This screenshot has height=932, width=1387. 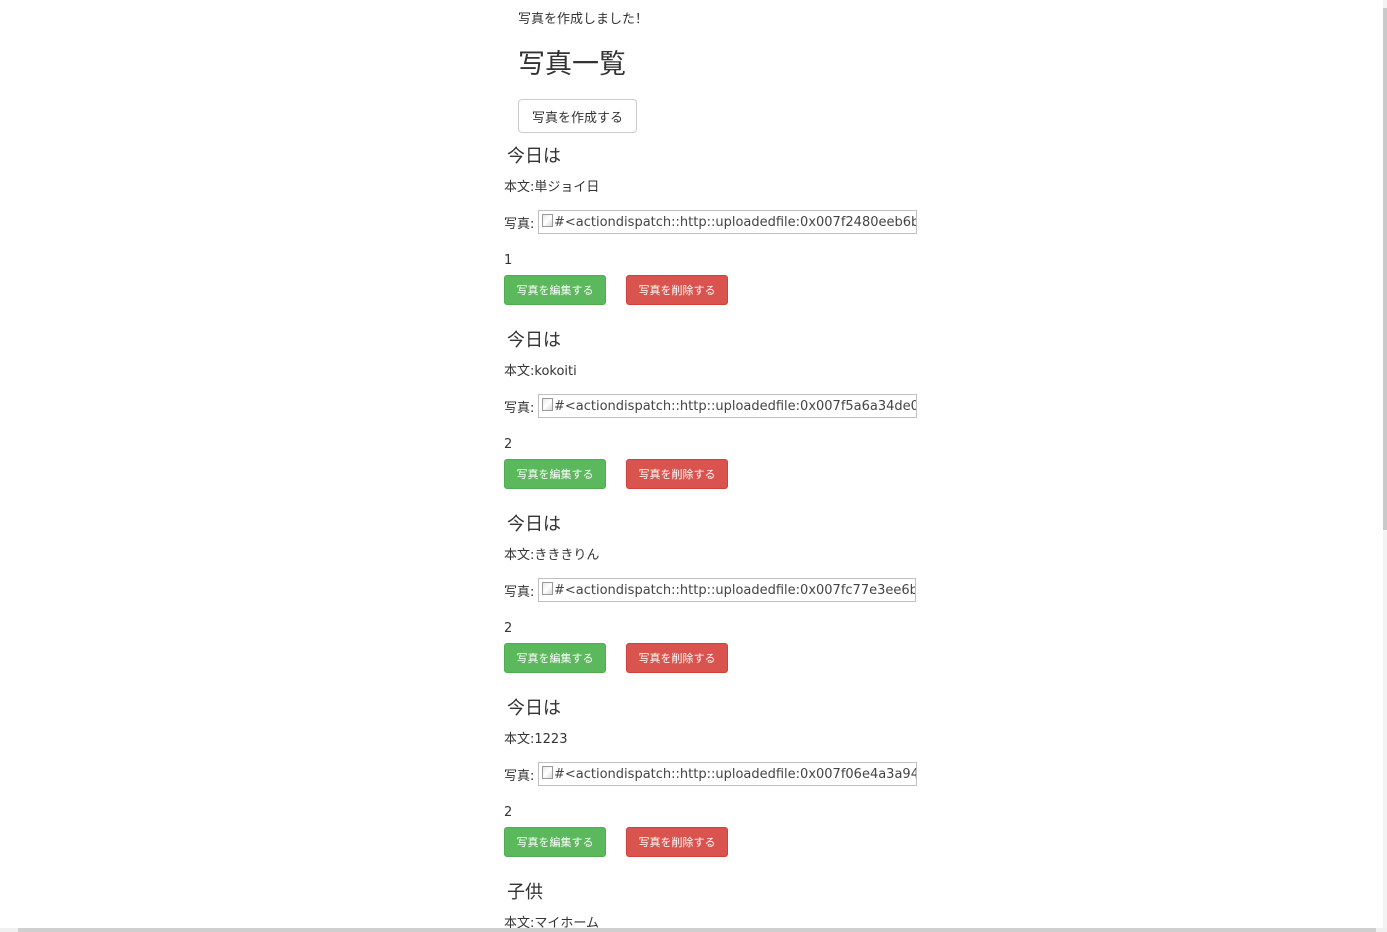 What do you see at coordinates (552, 187) in the screenshot?
I see `post-body: 本文:単ジョイ日` at bounding box center [552, 187].